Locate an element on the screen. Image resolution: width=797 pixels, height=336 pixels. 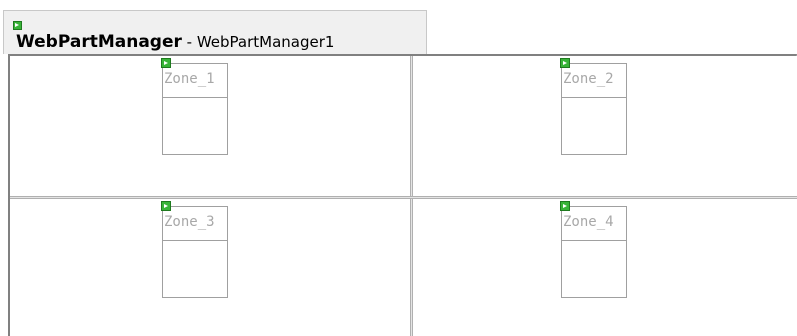
web-part-zone-1: Zone_1 is located at coordinates (194, 106).